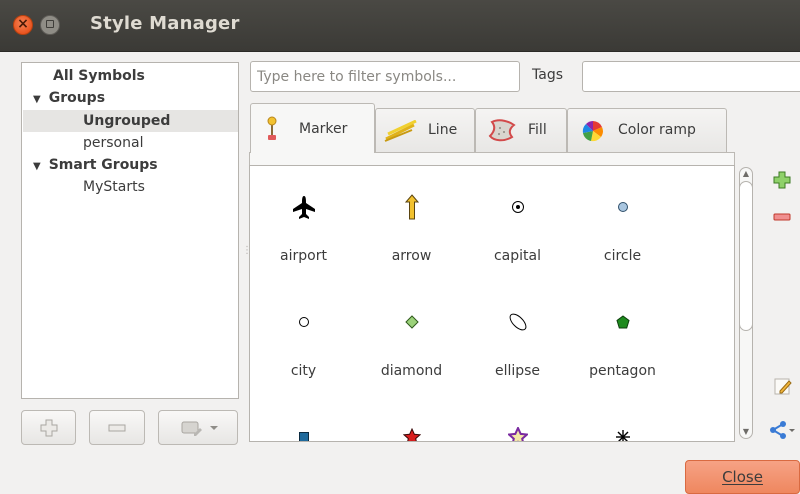 This screenshot has height=494, width=800. What do you see at coordinates (411, 432) in the screenshot?
I see `star-icon` at bounding box center [411, 432].